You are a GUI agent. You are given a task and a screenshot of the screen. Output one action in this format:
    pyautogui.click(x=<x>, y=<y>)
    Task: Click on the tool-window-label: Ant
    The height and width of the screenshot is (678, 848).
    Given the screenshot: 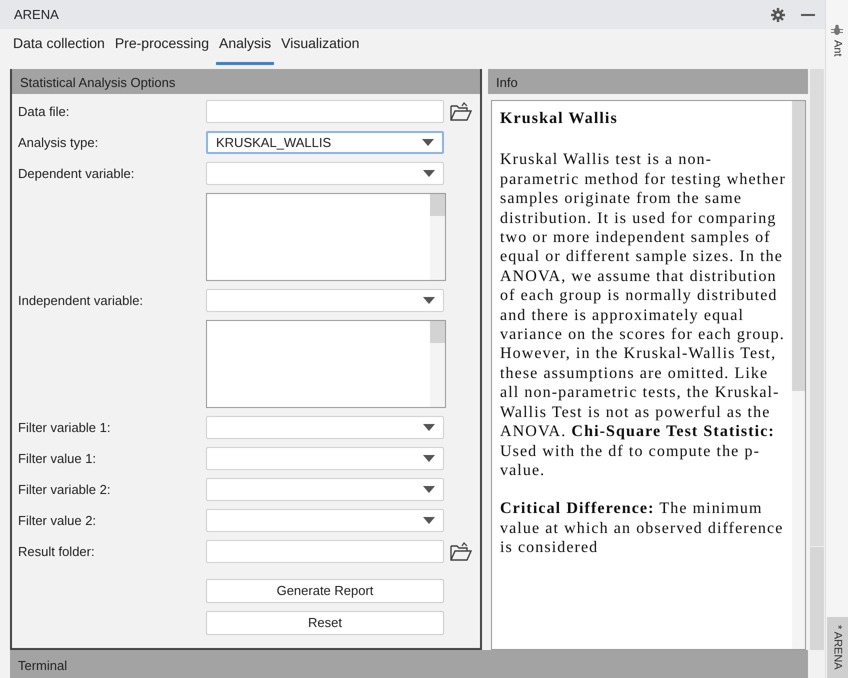 What is the action you would take?
    pyautogui.click(x=837, y=48)
    